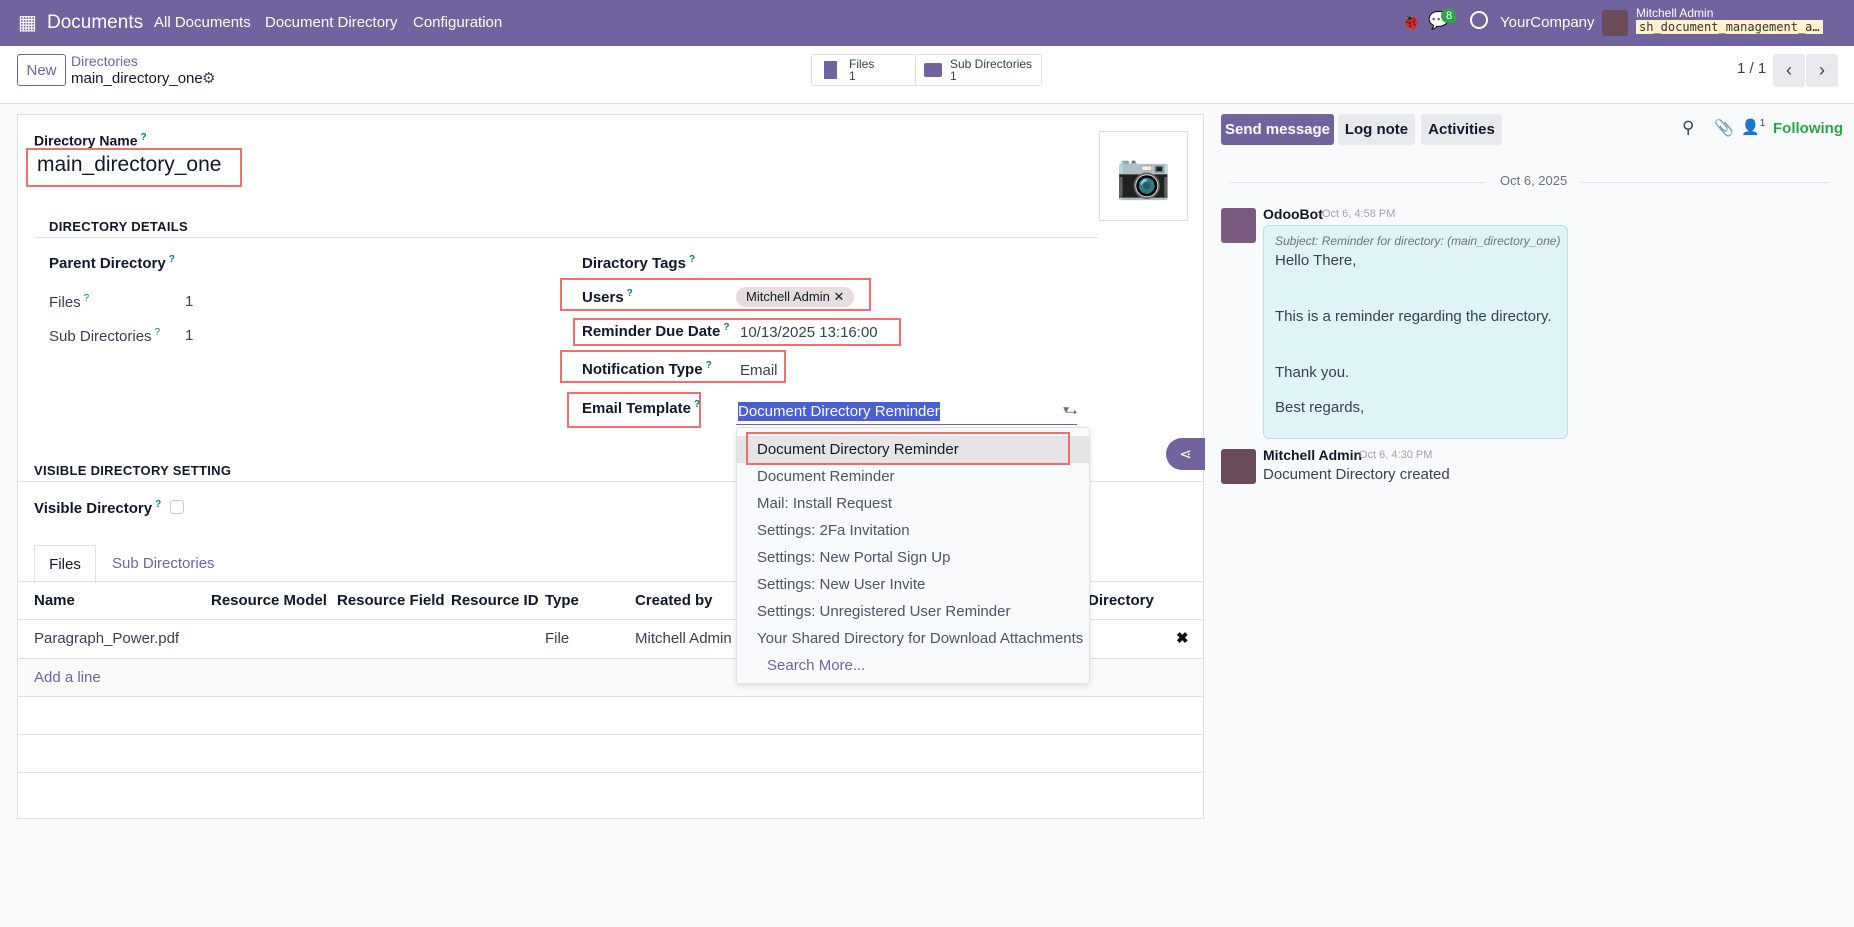  What do you see at coordinates (839, 411) in the screenshot?
I see `selected-text: Document Directory Reminder` at bounding box center [839, 411].